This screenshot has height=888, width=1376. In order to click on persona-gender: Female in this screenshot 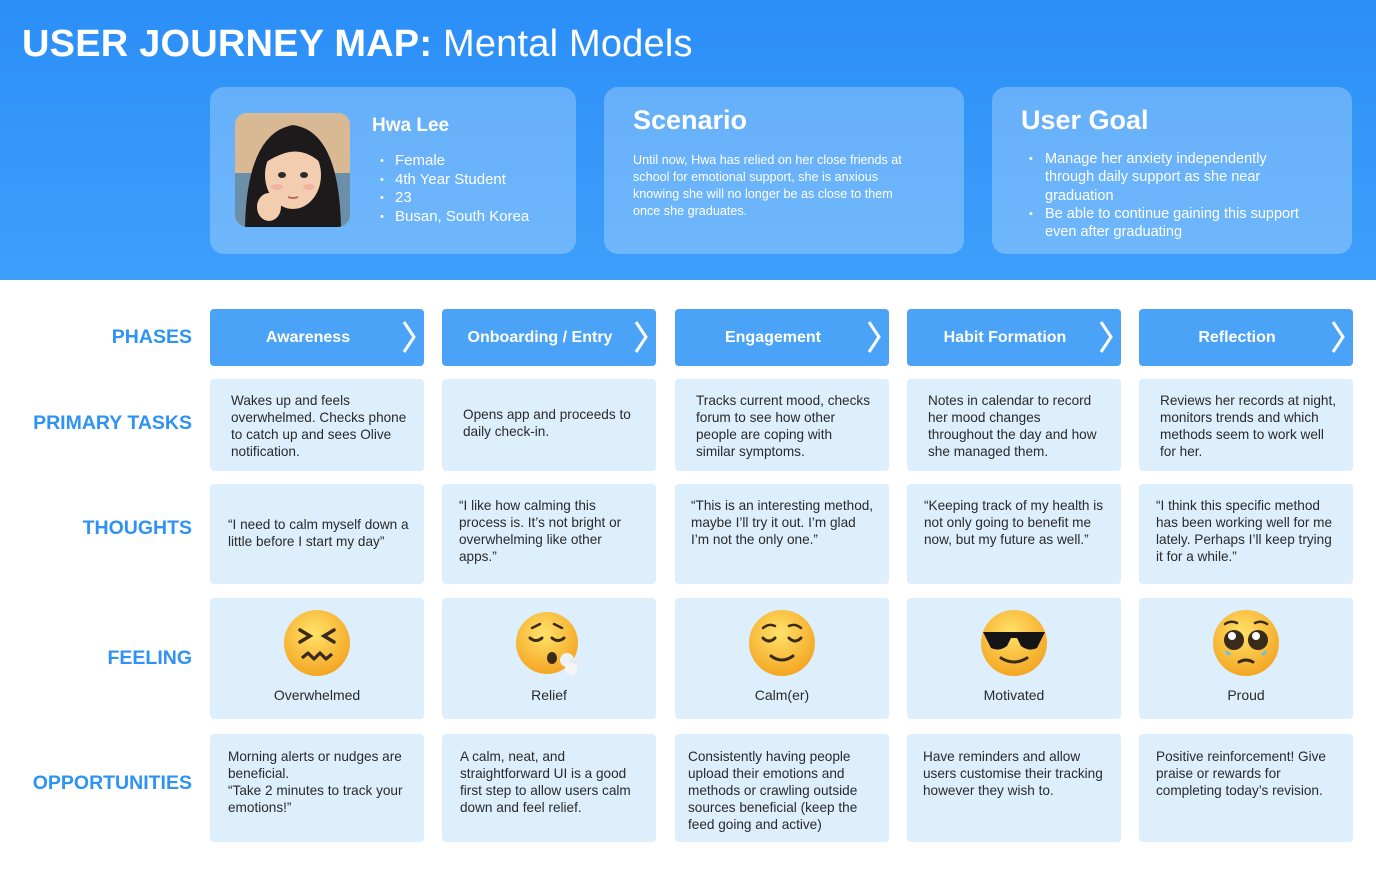, I will do `click(454, 161)`.